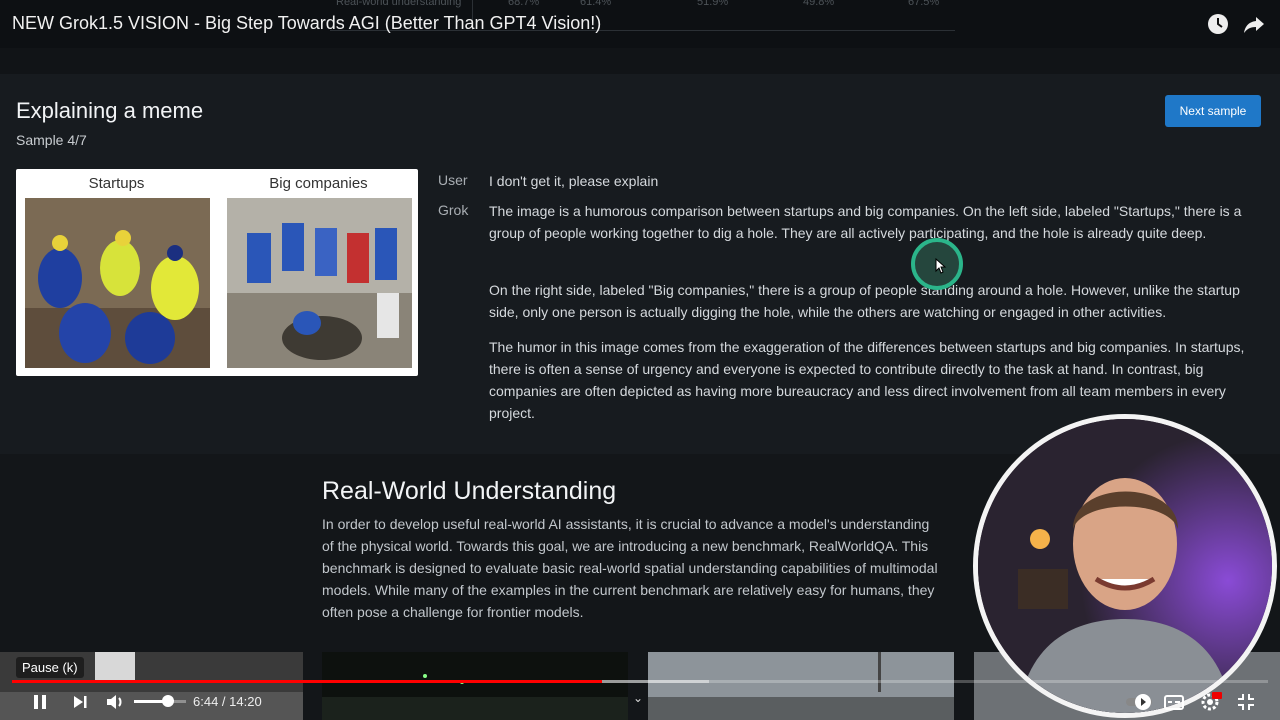 Image resolution: width=1280 pixels, height=720 pixels. Describe the element at coordinates (941, 268) in the screenshot. I see `mouse-cursor-icon` at that location.